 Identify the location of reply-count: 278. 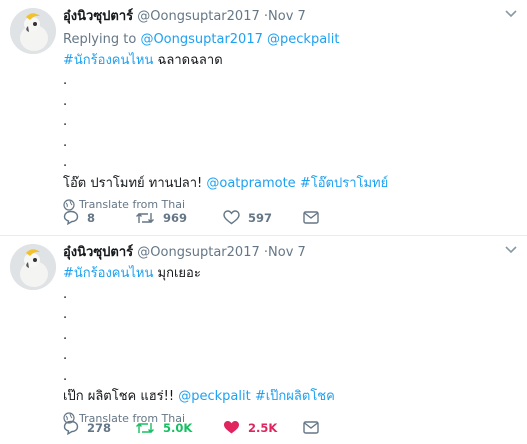
(99, 427).